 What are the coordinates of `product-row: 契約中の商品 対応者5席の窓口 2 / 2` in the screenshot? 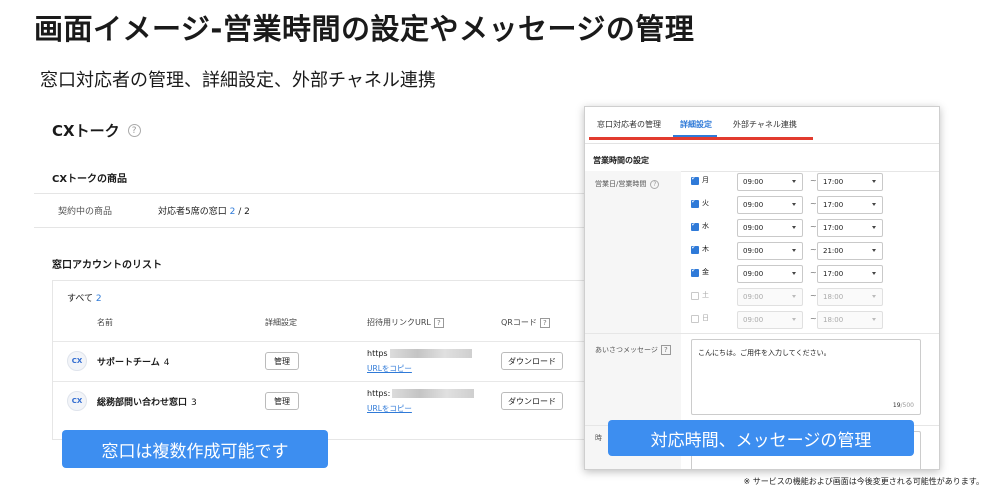 It's located at (312, 210).